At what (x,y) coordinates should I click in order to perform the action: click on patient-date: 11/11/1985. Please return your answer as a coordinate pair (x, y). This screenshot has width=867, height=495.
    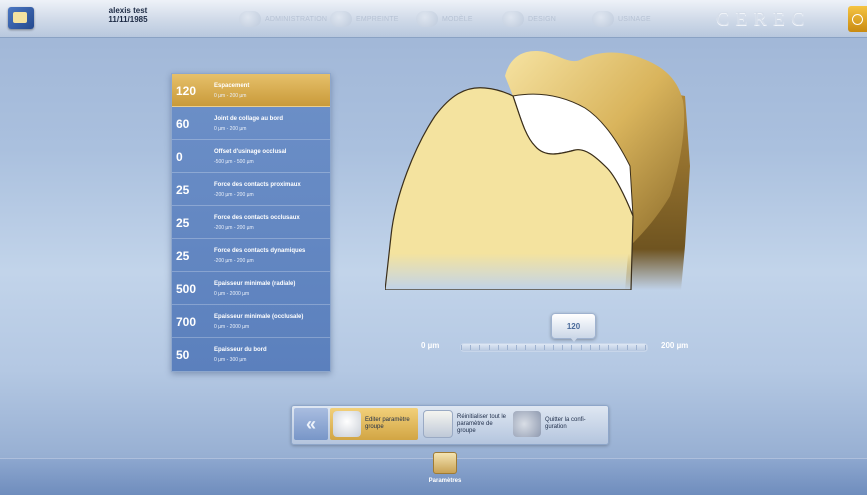
    Looking at the image, I should click on (128, 19).